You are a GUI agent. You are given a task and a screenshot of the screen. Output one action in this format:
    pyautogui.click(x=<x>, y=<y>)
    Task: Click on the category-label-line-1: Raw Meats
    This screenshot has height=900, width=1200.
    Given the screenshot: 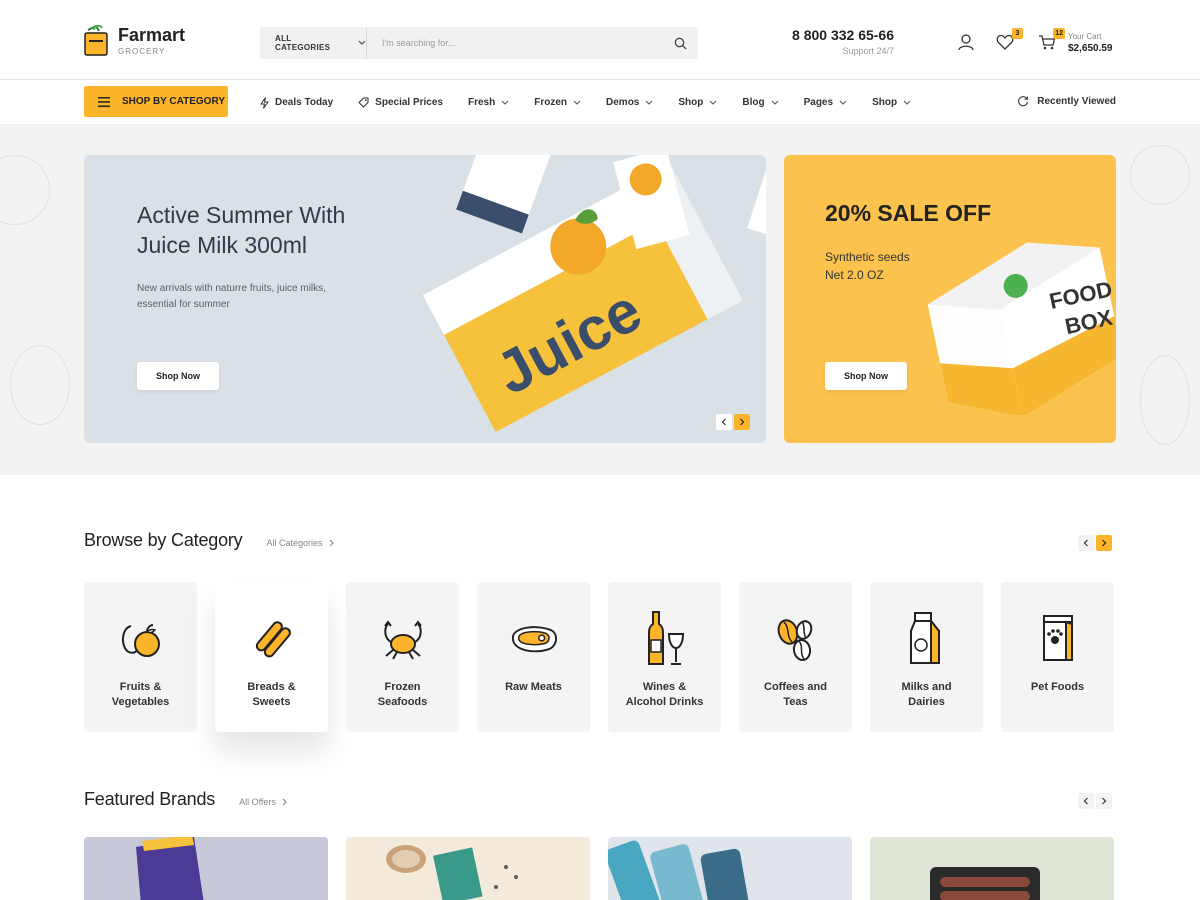 What is the action you would take?
    pyautogui.click(x=533, y=687)
    